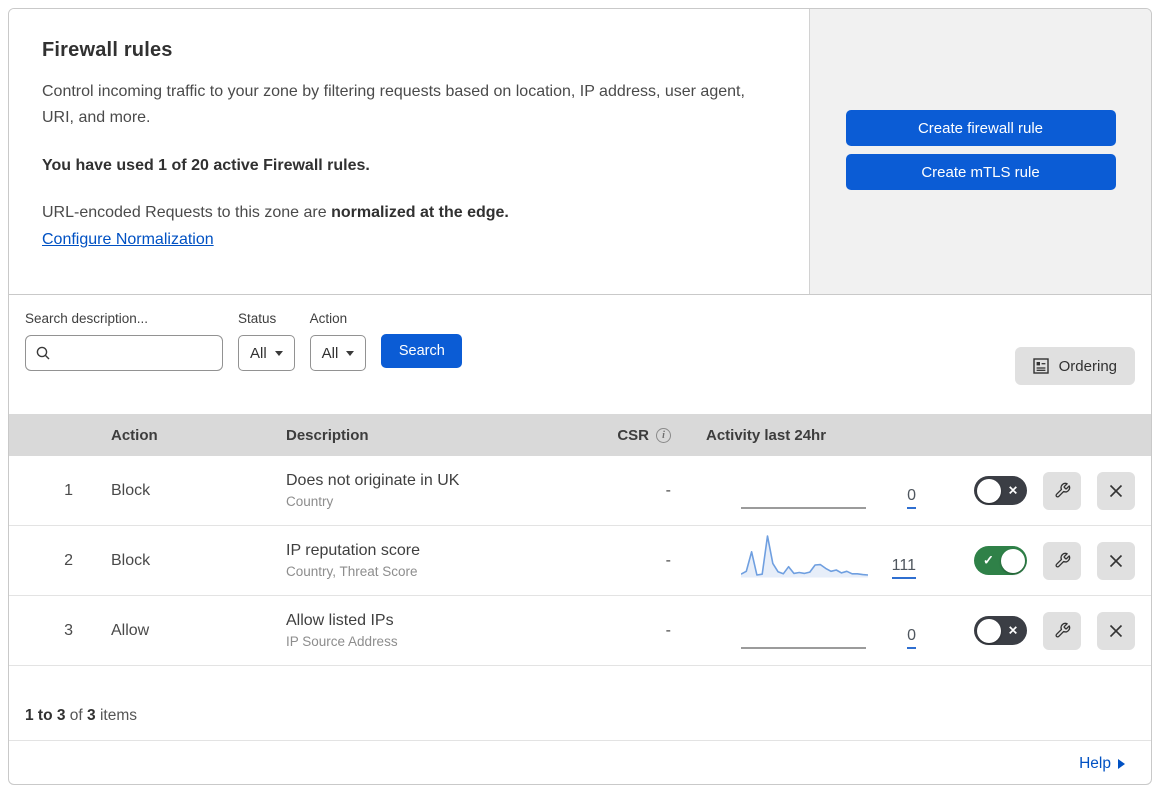  What do you see at coordinates (663, 435) in the screenshot?
I see `csr-info-icon: i` at bounding box center [663, 435].